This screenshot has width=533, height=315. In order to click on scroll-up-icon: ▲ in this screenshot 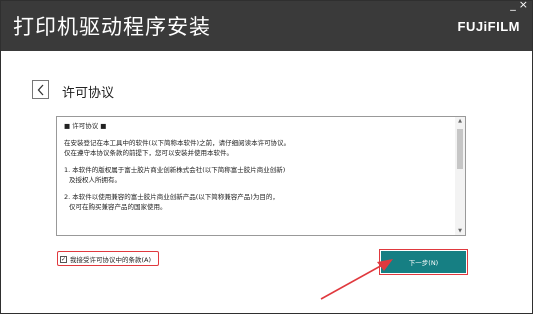, I will do `click(460, 121)`.